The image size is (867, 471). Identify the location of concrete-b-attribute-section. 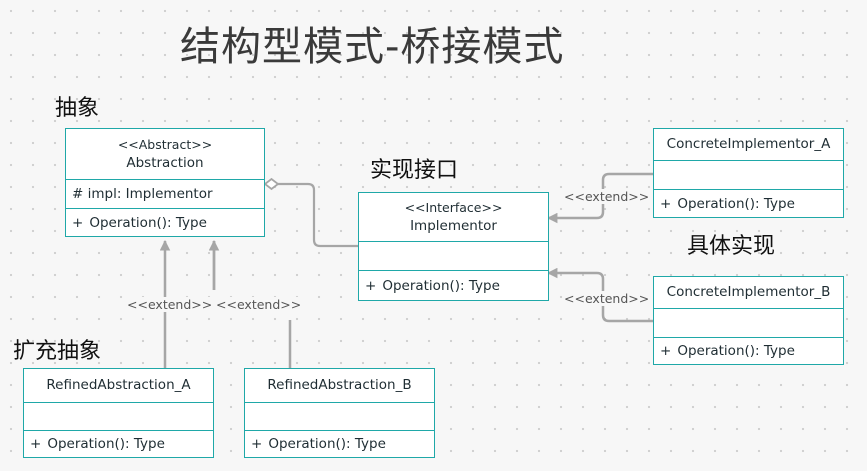
(748, 322).